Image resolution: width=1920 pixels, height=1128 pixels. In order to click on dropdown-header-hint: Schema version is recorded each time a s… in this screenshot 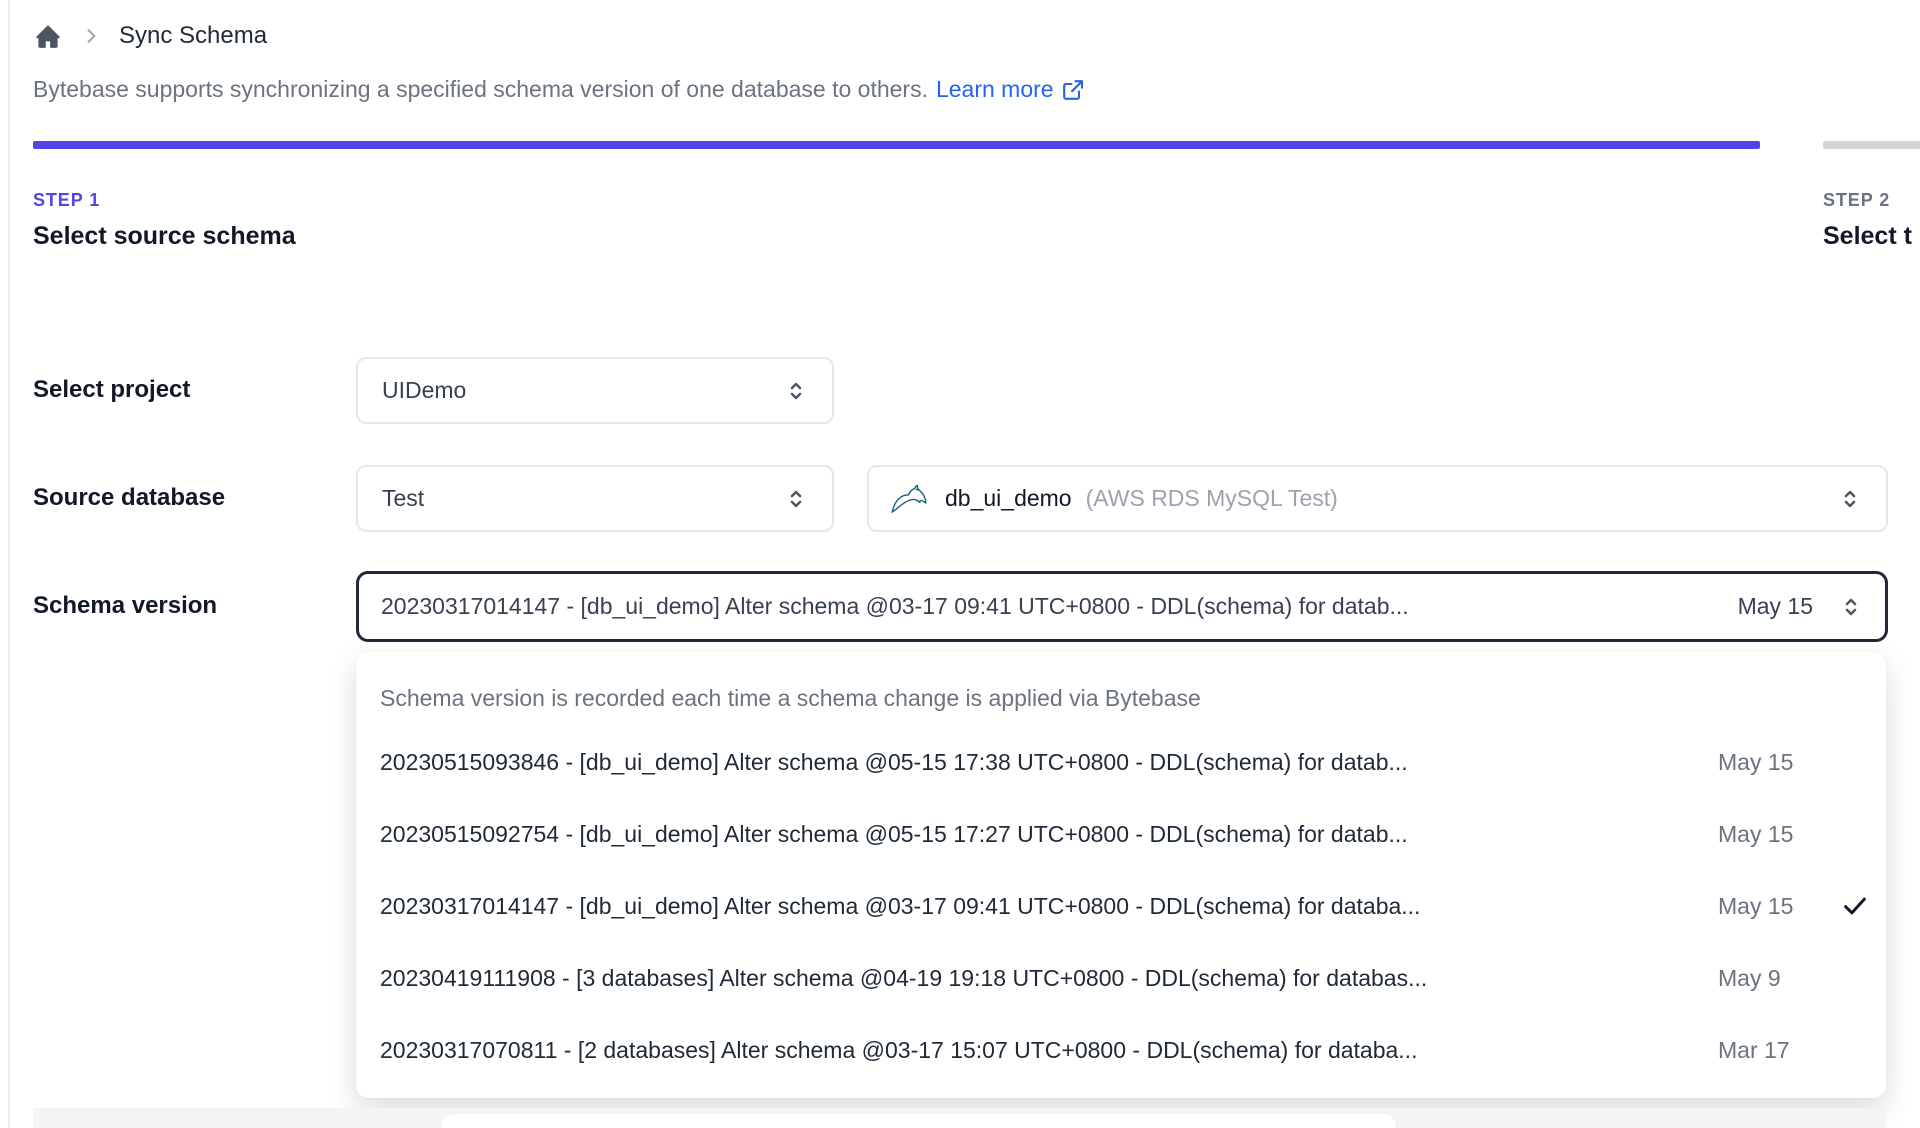, I will do `click(790, 697)`.